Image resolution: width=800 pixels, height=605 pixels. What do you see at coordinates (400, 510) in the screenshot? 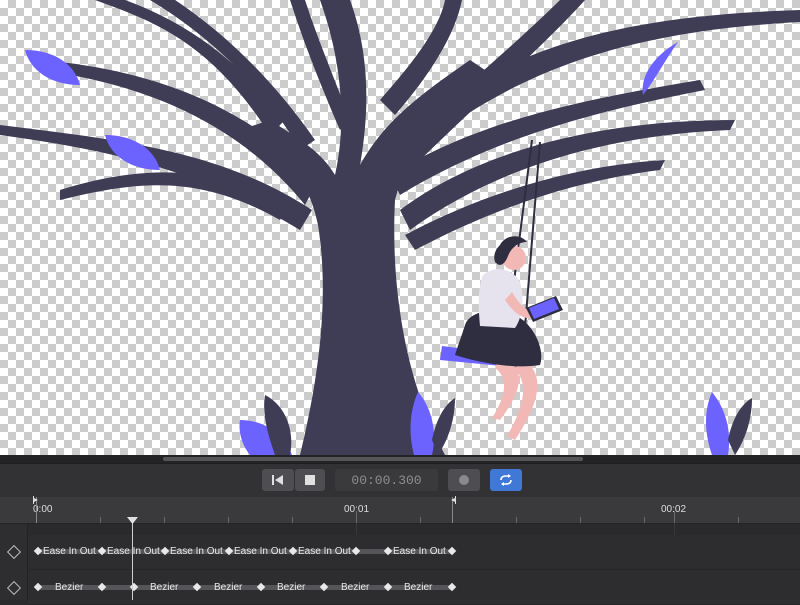
I see `timeline-ruler: 0:00 00:01 00:02` at bounding box center [400, 510].